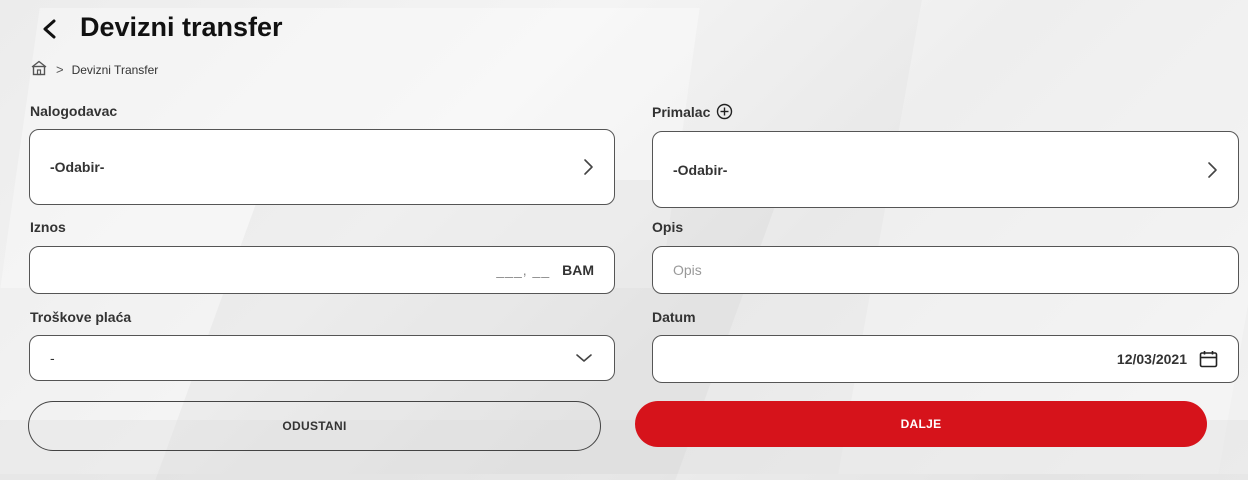  I want to click on nalogodavac-label-text: Nalogodavac, so click(74, 111).